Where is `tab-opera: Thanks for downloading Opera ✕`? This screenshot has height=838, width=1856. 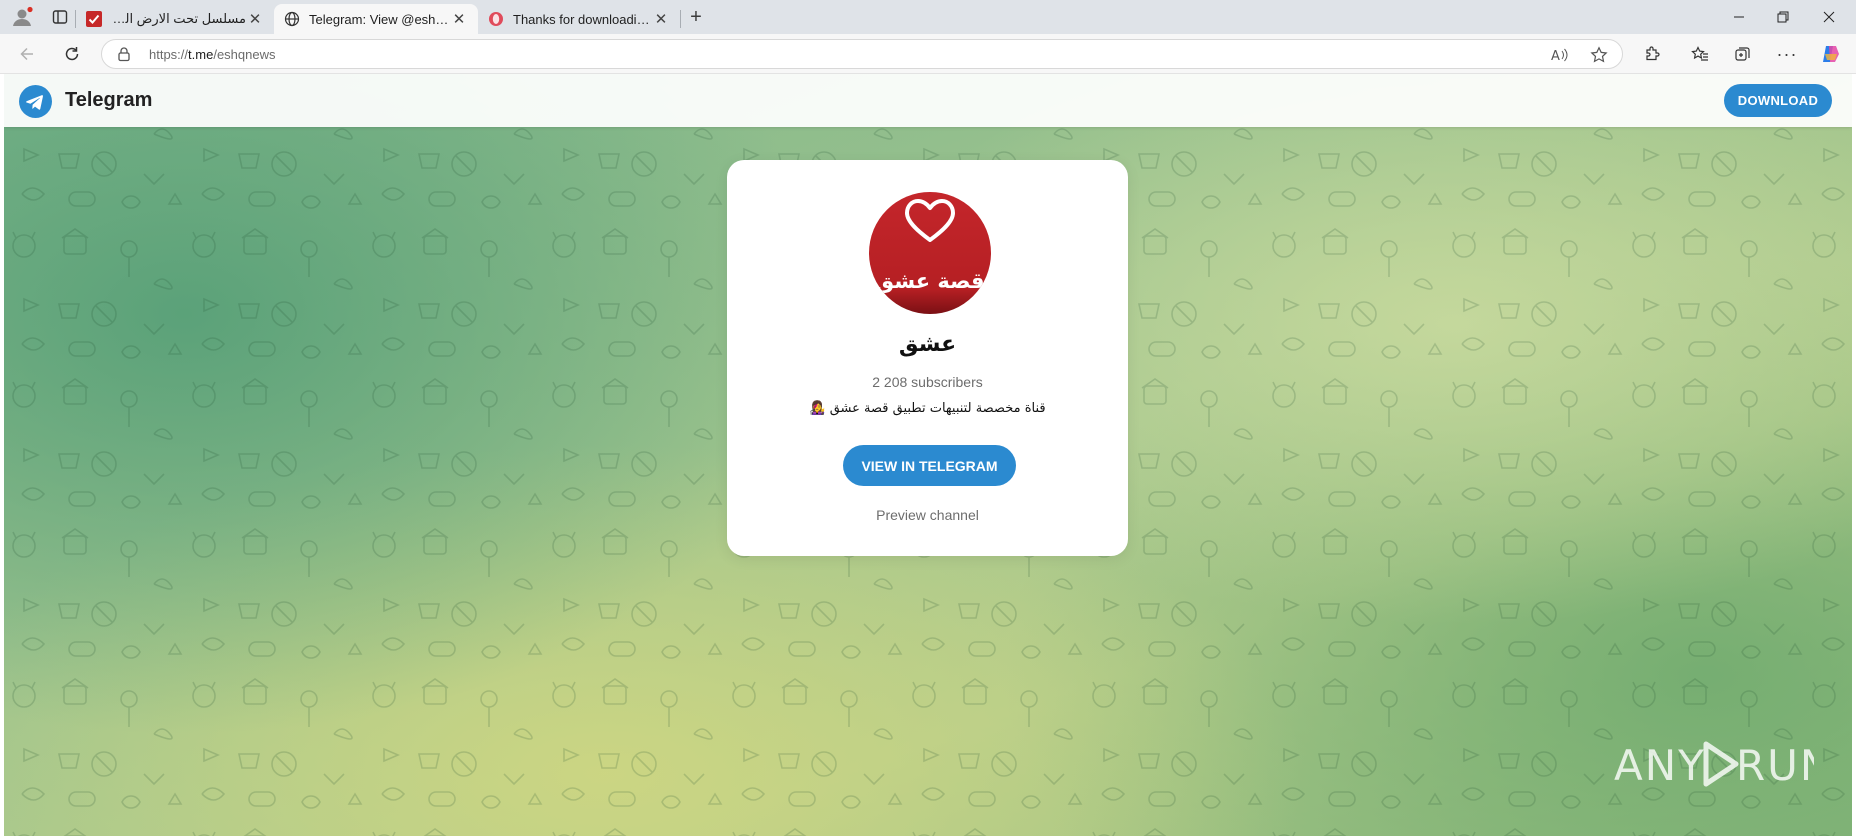
tab-opera: Thanks for downloading Opera ✕ is located at coordinates (579, 19).